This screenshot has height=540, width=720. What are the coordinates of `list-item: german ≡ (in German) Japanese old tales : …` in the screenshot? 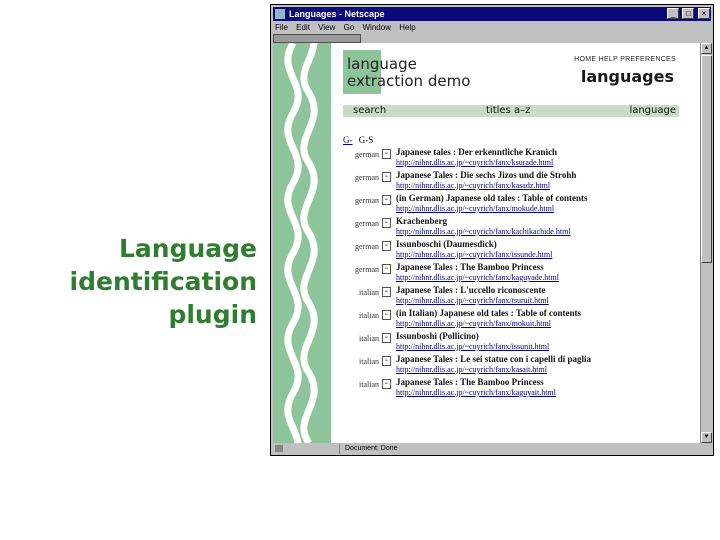 It's located at (515, 204).